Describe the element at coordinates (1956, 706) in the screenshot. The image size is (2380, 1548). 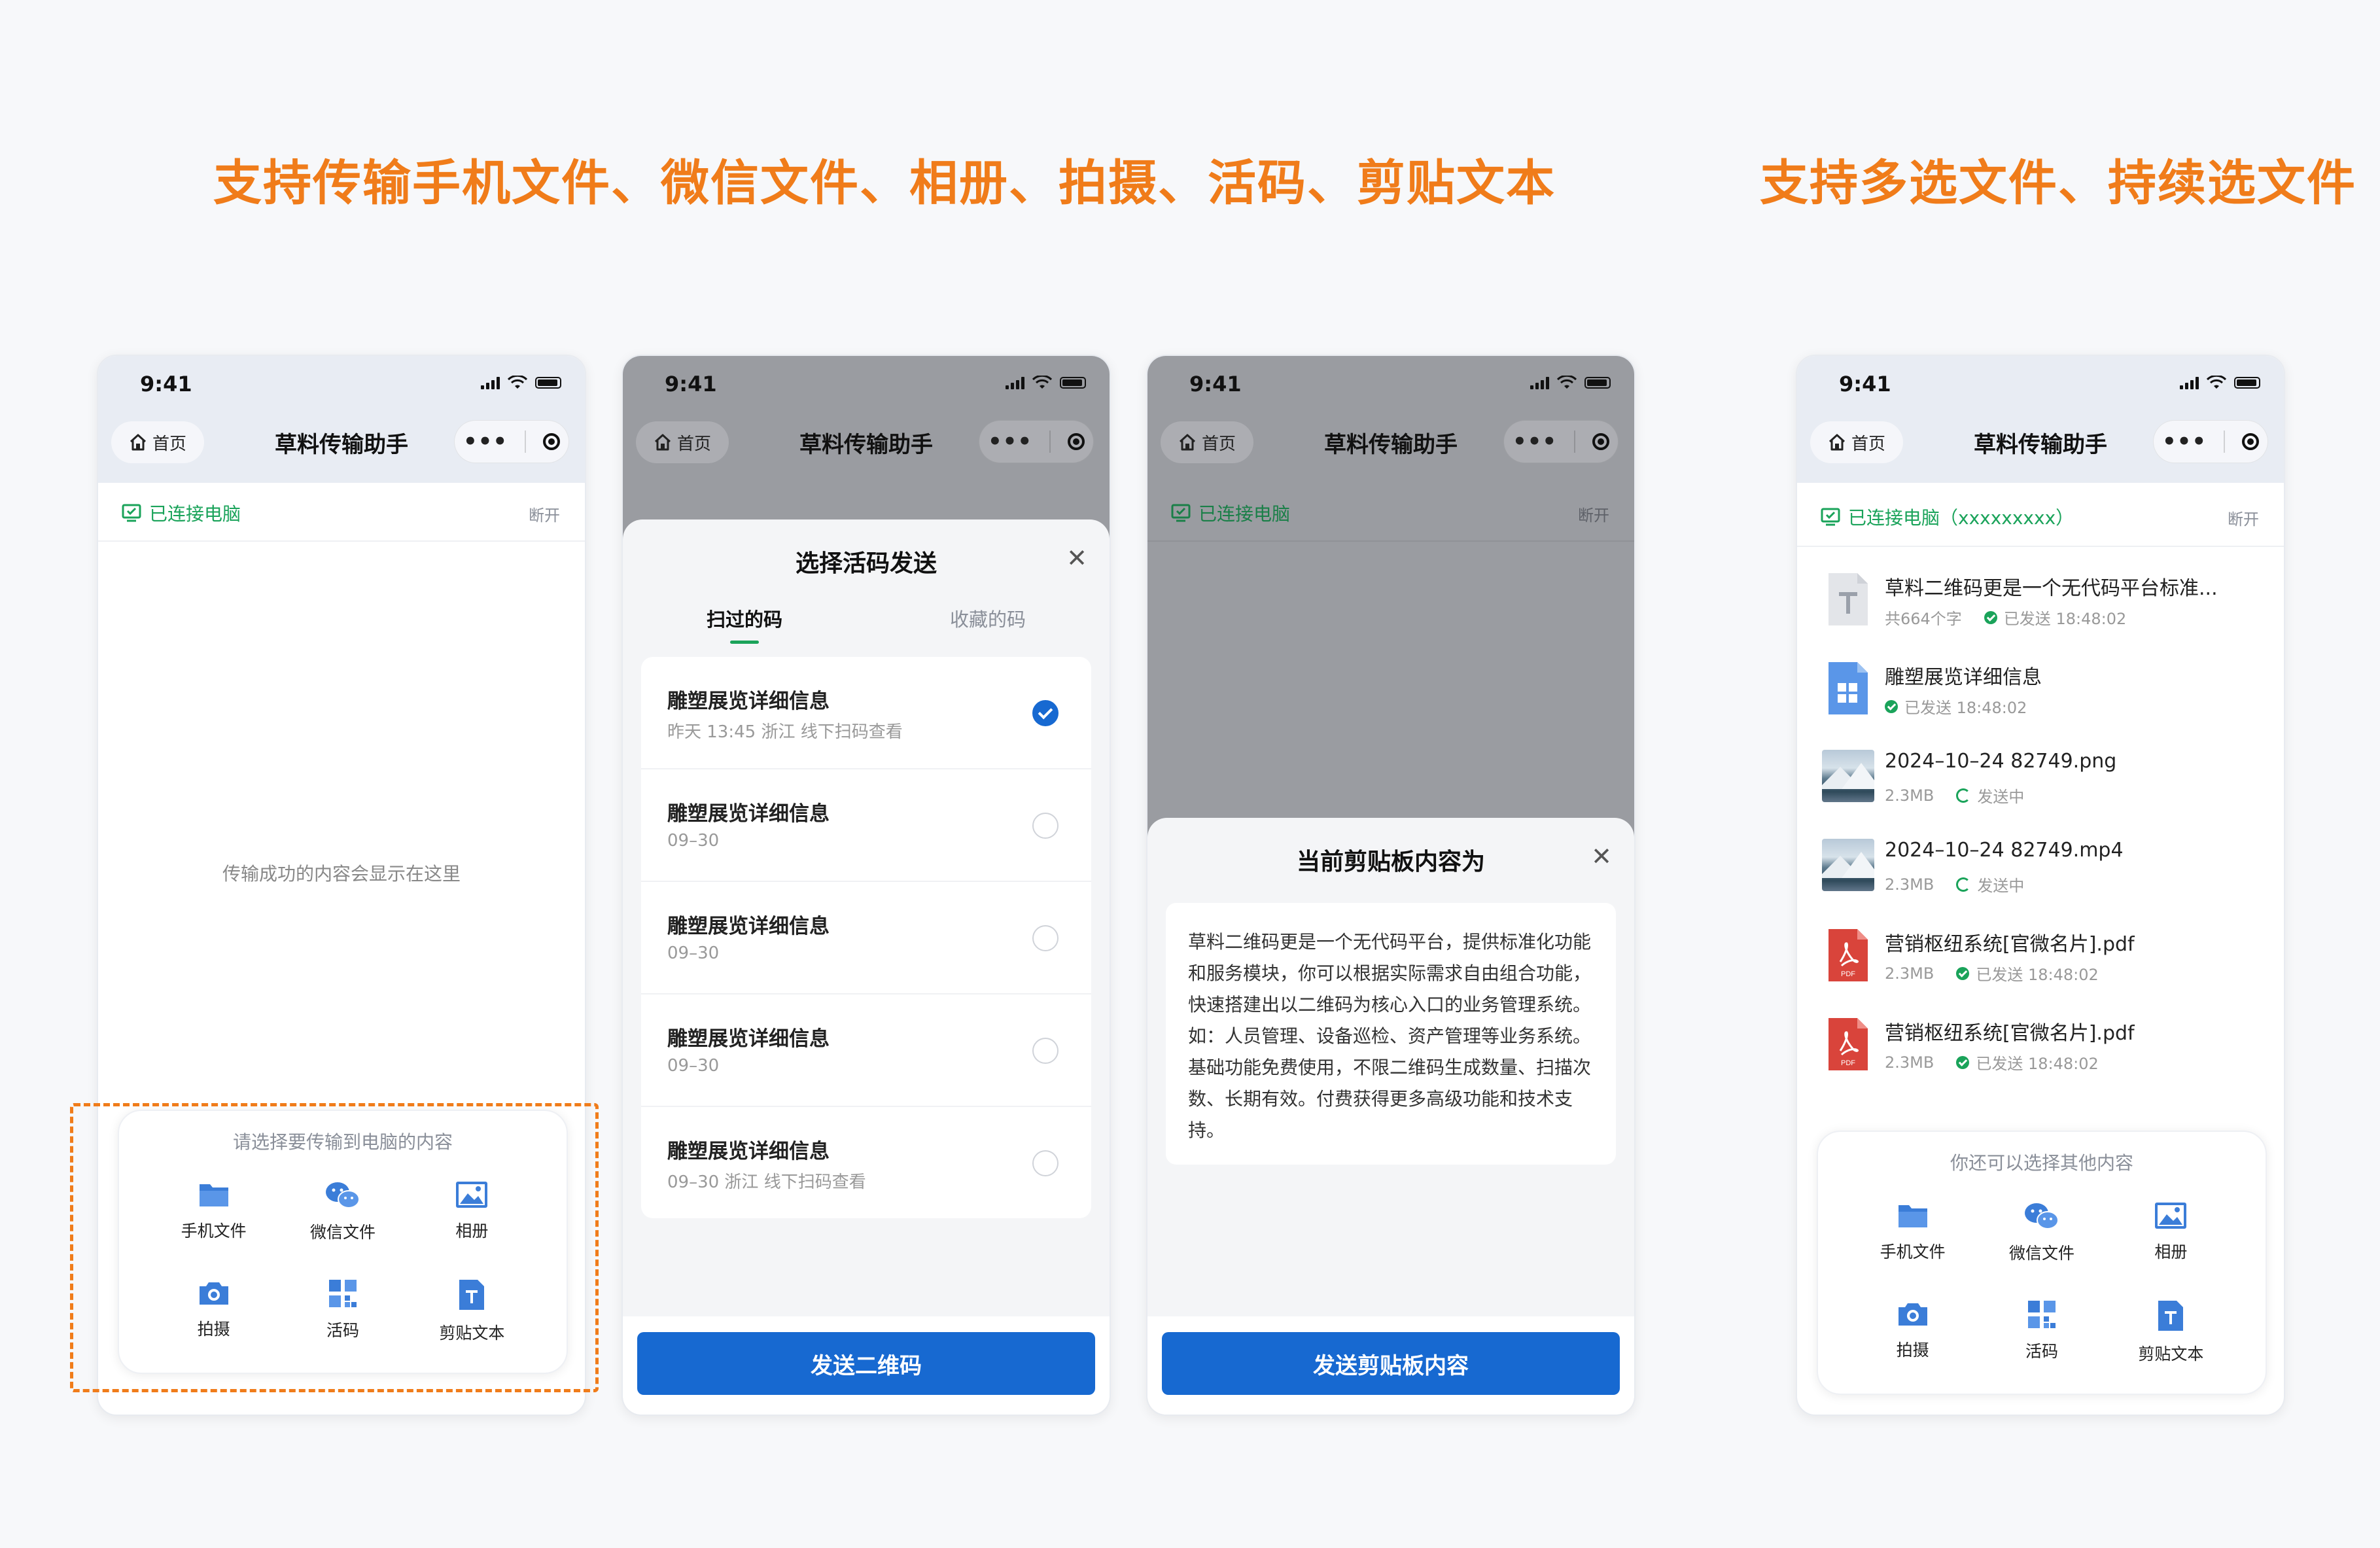
I see `file-meta: 已发送 18:48:02` at that location.